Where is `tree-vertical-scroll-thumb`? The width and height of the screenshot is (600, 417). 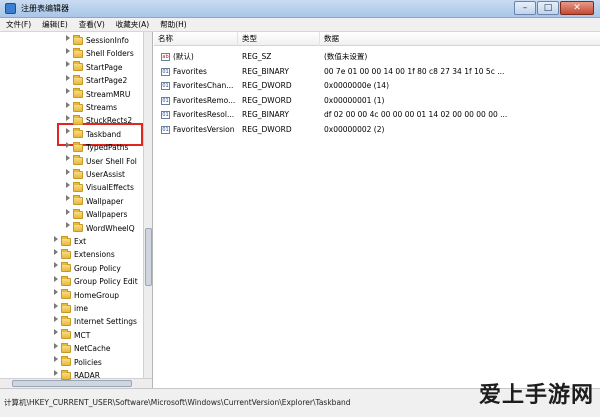 tree-vertical-scroll-thumb is located at coordinates (148, 257).